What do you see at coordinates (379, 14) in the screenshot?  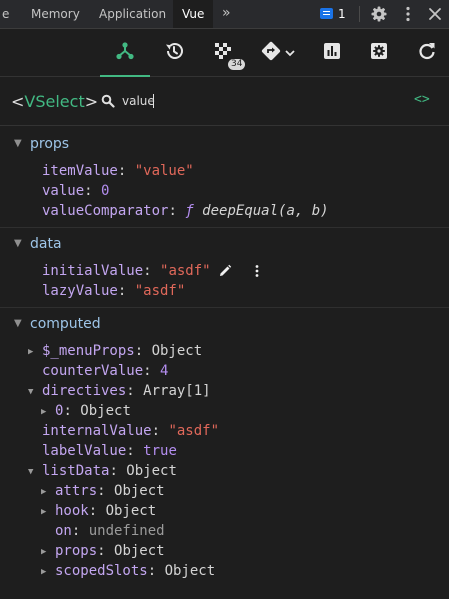 I see `settings-gear-icon` at bounding box center [379, 14].